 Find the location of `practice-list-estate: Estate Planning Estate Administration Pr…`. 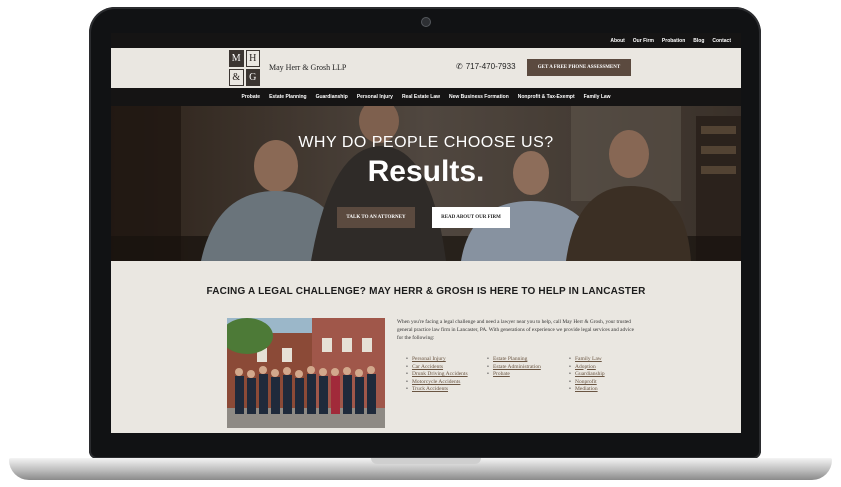

practice-list-estate: Estate Planning Estate Administration Pr… is located at coordinates (520, 367).